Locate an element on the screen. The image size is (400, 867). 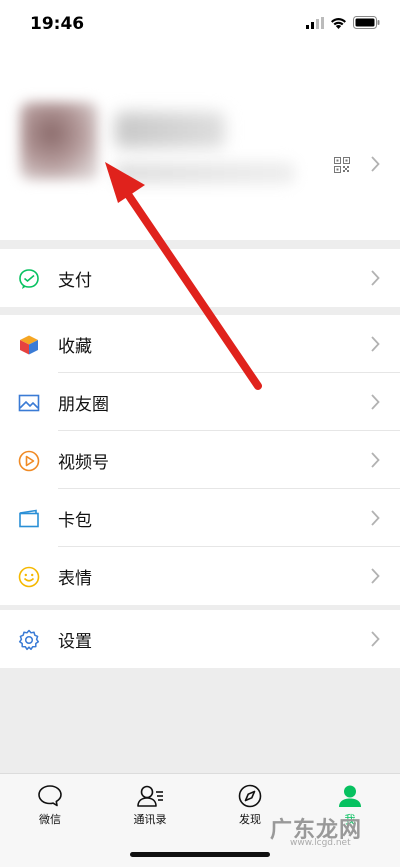
contacts-person-icon is located at coordinates (150, 796).